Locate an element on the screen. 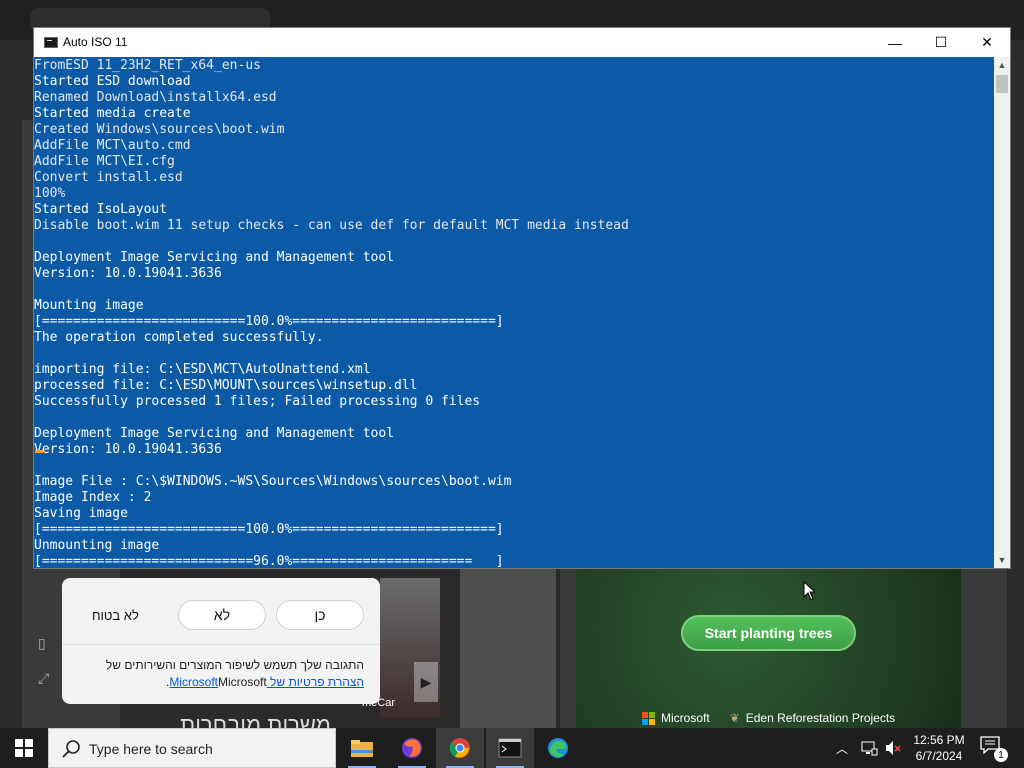  expand-icon: ⤢ is located at coordinates (50, 678).